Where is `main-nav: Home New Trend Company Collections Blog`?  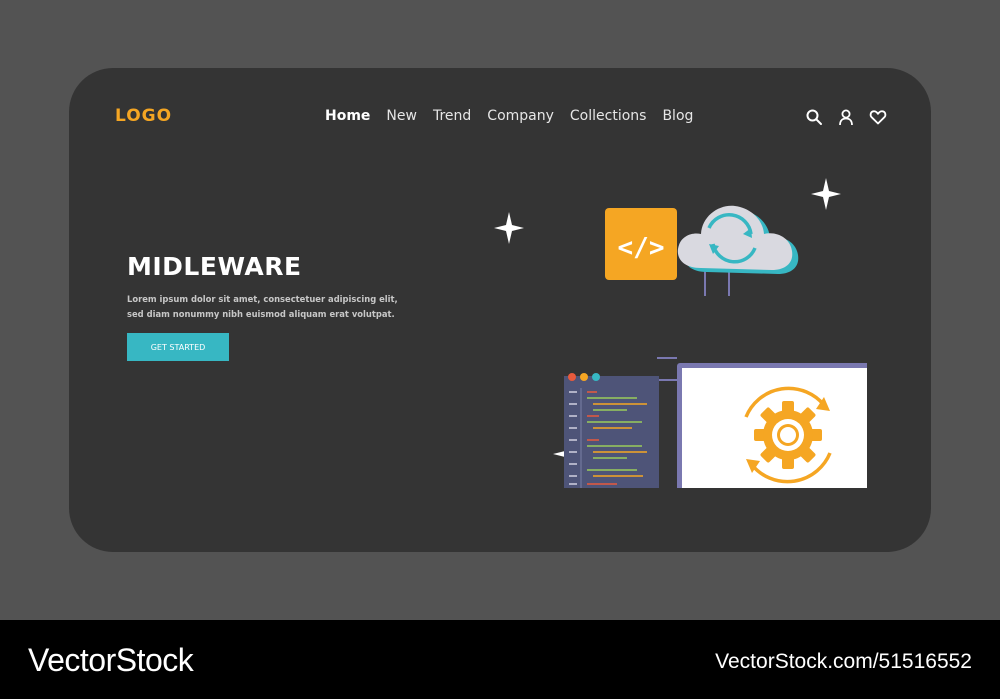 main-nav: Home New Trend Company Collections Blog is located at coordinates (509, 116).